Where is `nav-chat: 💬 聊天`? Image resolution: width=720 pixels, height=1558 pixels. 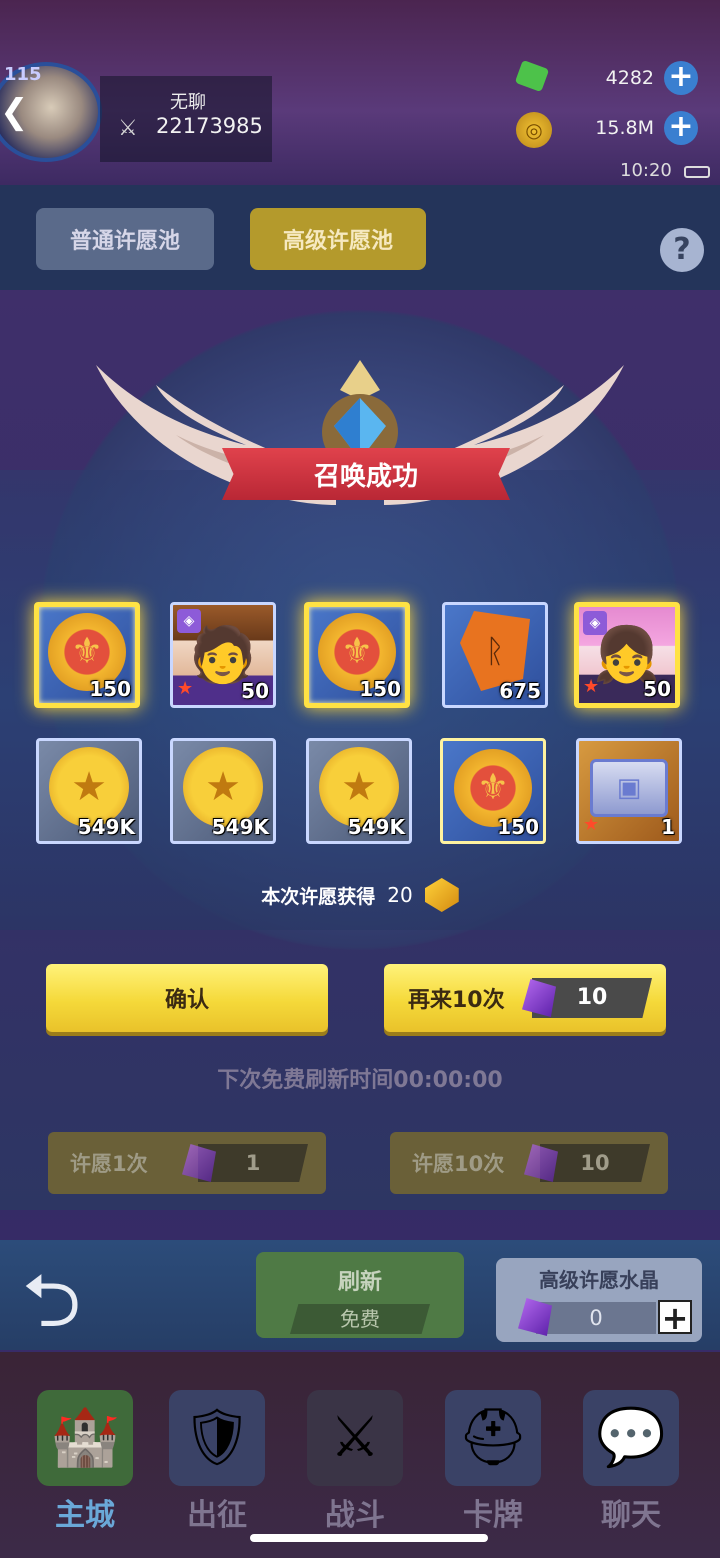
nav-chat: 💬 聊天 is located at coordinates (631, 1460).